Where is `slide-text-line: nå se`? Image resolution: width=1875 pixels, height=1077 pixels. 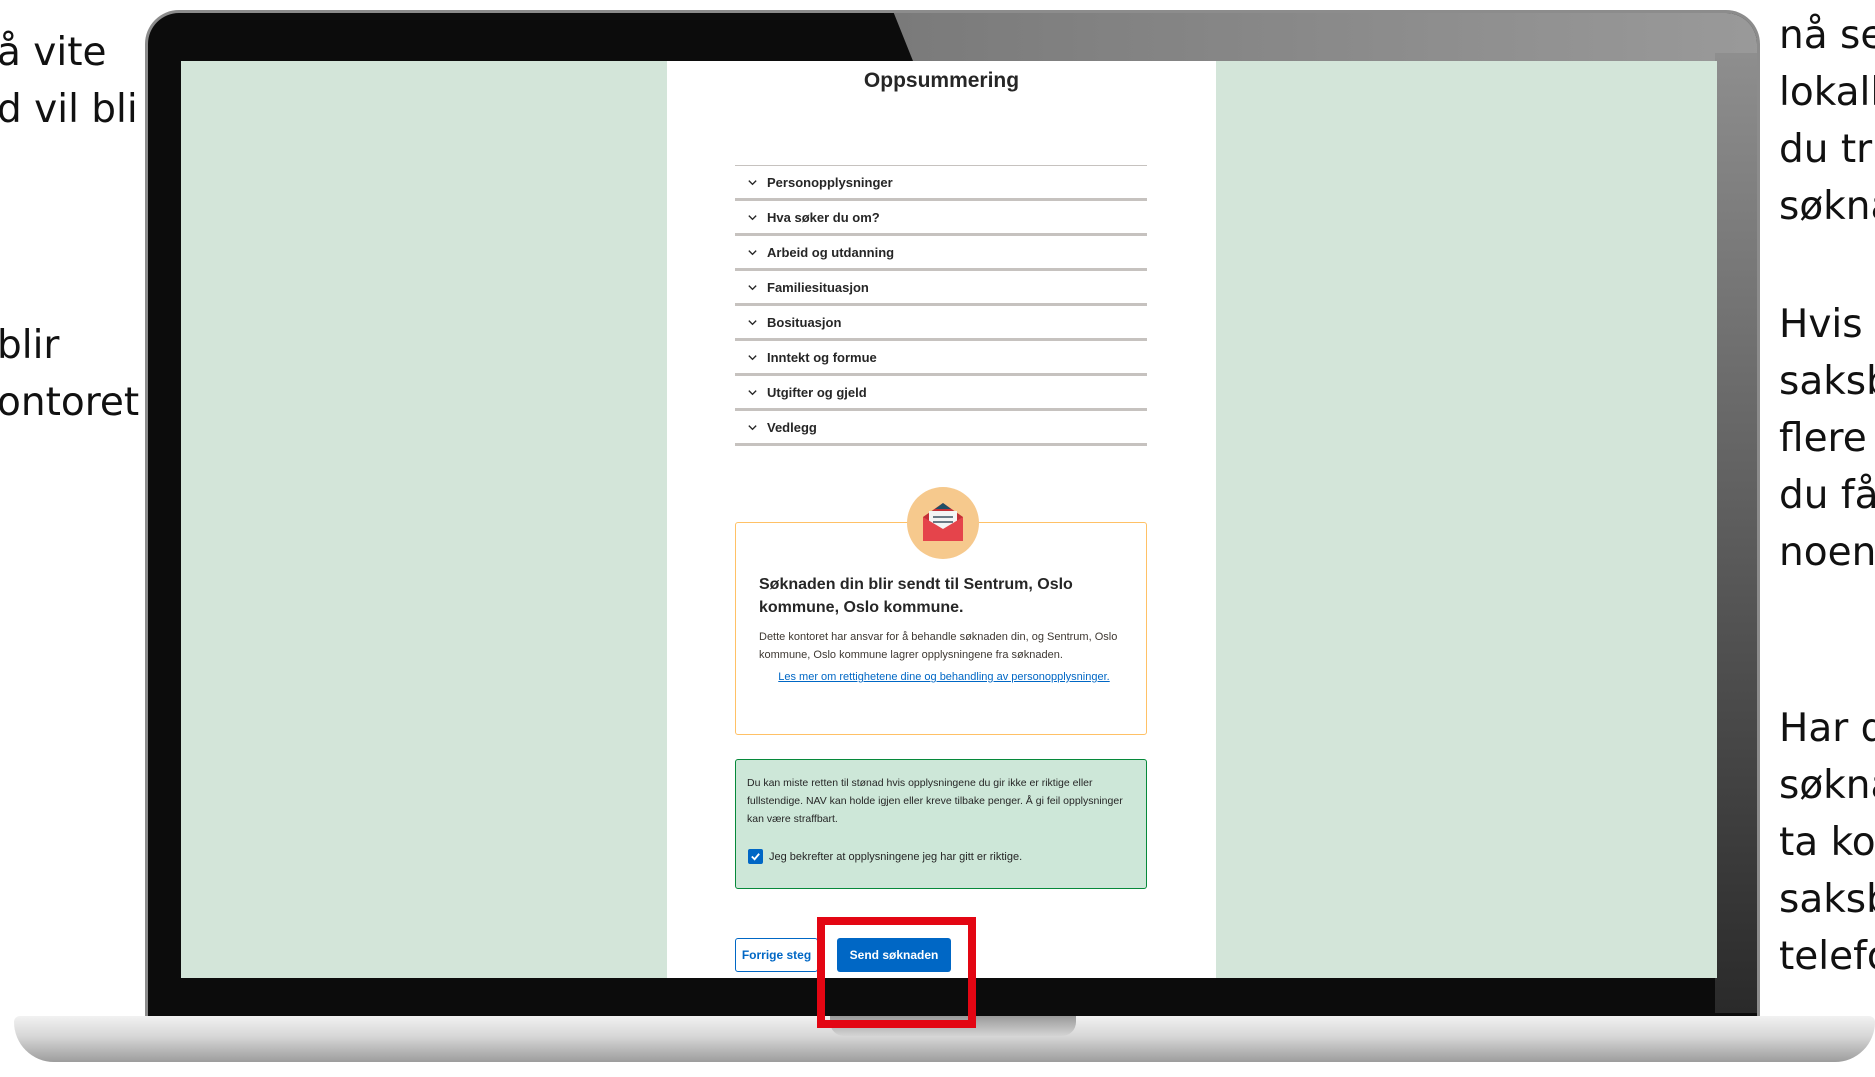 slide-text-line: nå se is located at coordinates (1827, 35).